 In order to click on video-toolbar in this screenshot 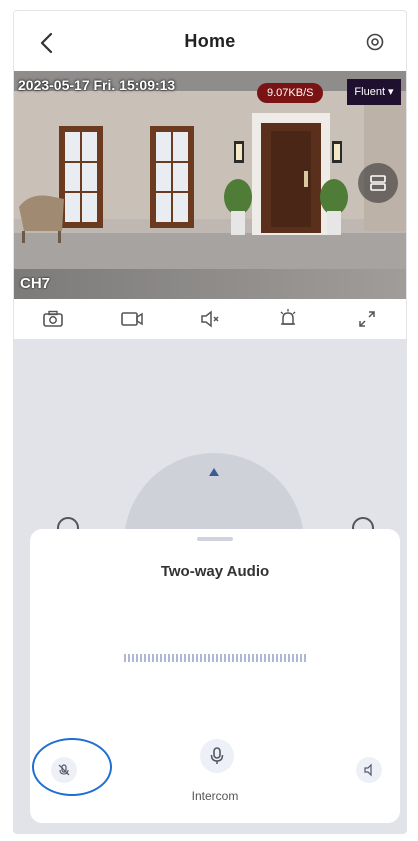, I will do `click(210, 319)`.